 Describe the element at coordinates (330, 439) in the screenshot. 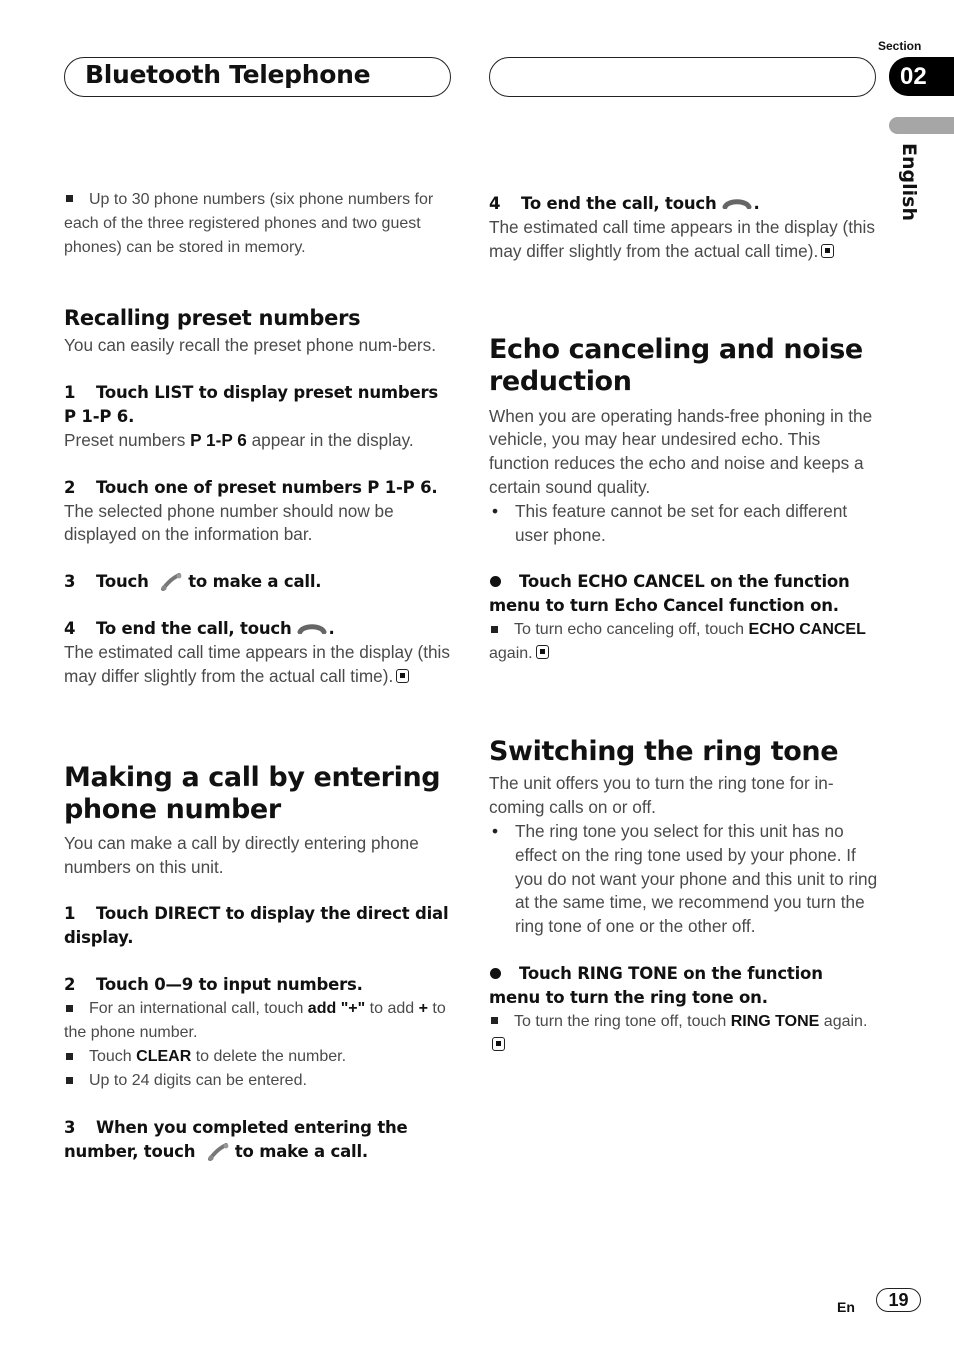

I see `body-text: appear in the display.` at that location.